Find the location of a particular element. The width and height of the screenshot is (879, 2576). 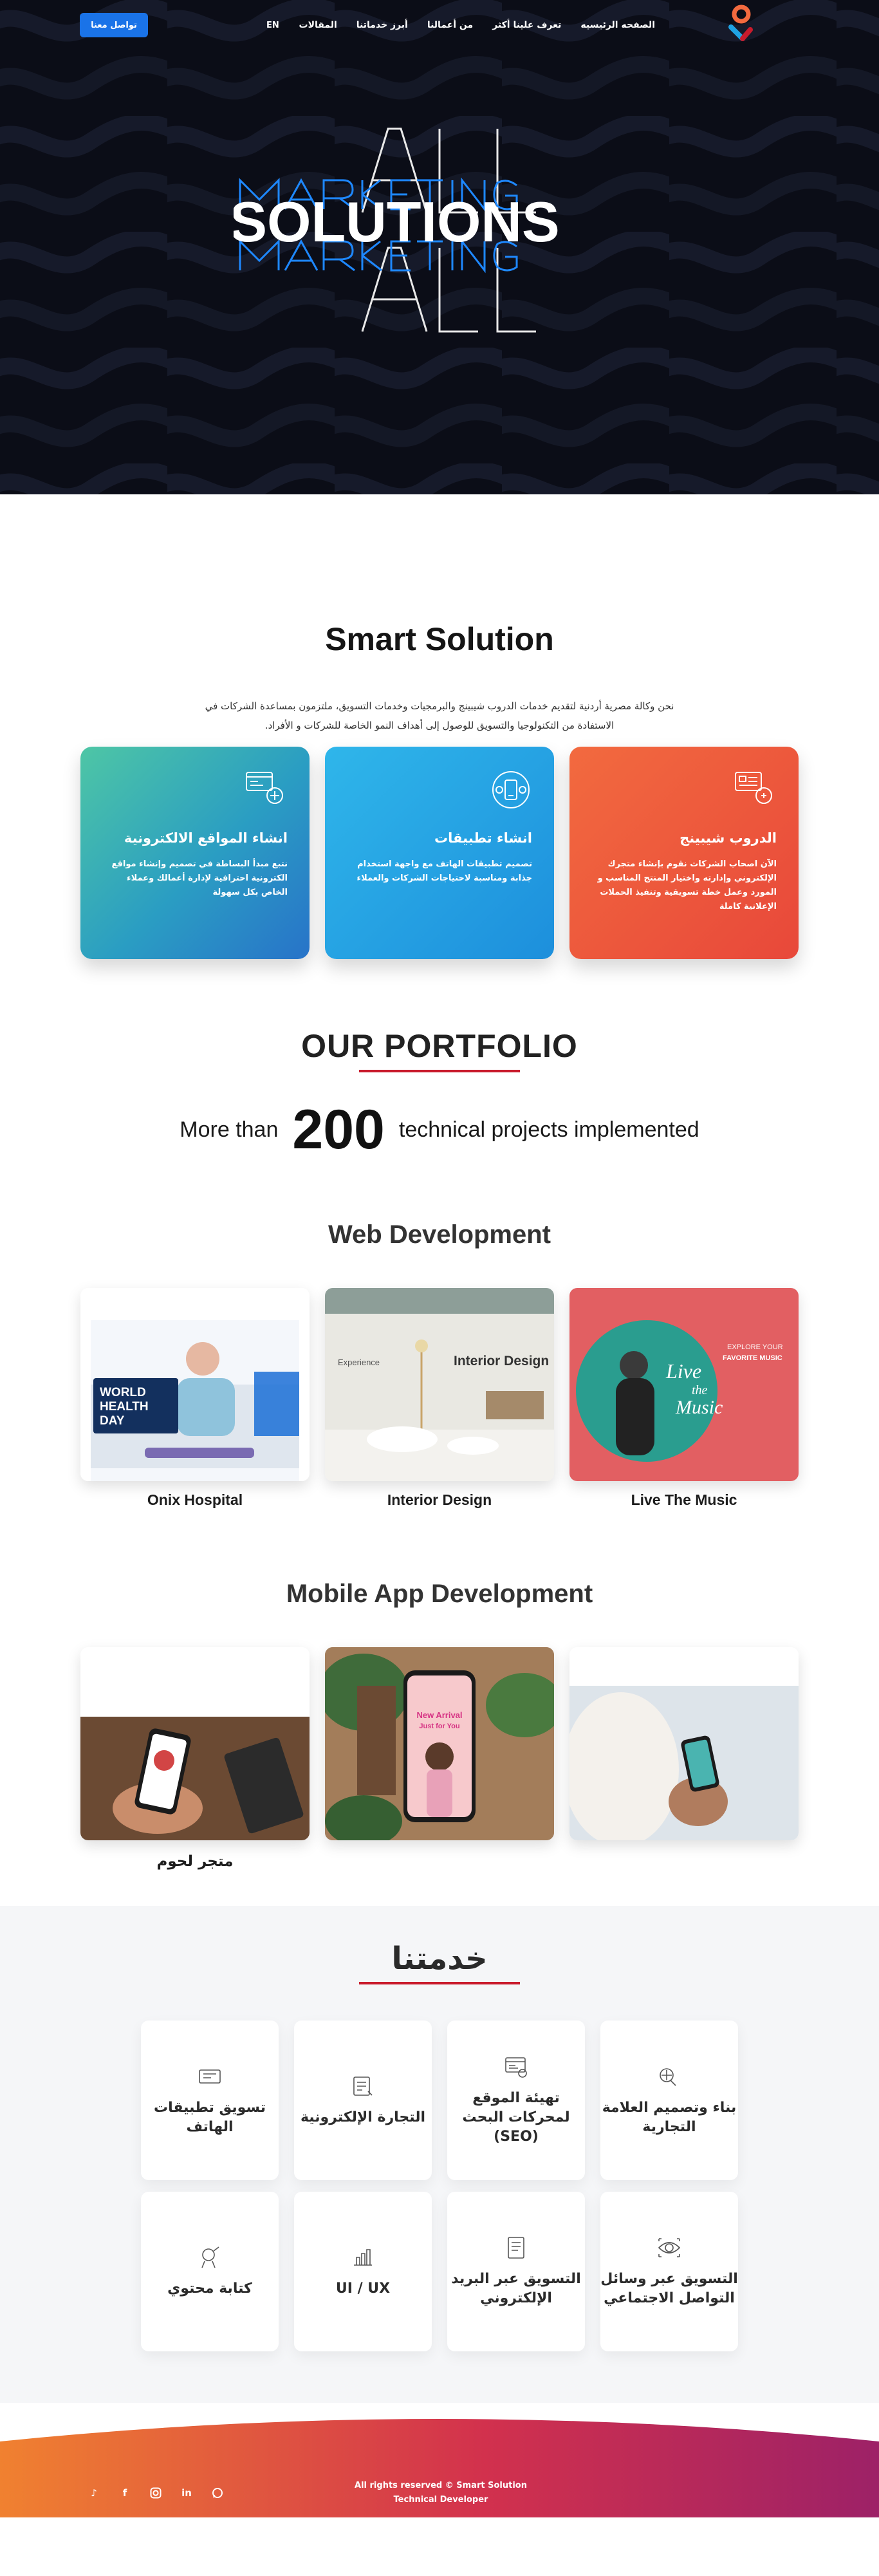

brand-logo is located at coordinates (741, 24).